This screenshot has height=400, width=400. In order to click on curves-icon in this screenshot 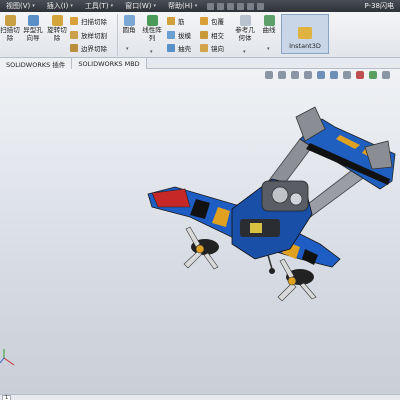, I will do `click(269, 20)`.